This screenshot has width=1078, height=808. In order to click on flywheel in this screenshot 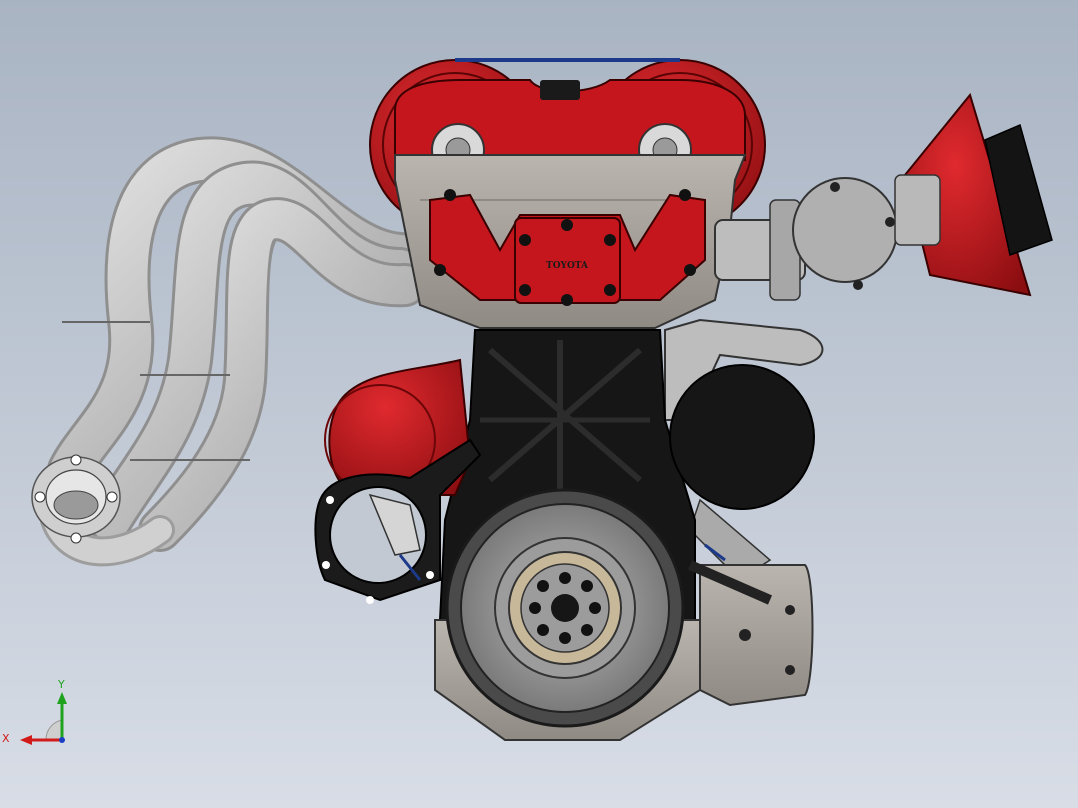, I will do `click(565, 608)`.